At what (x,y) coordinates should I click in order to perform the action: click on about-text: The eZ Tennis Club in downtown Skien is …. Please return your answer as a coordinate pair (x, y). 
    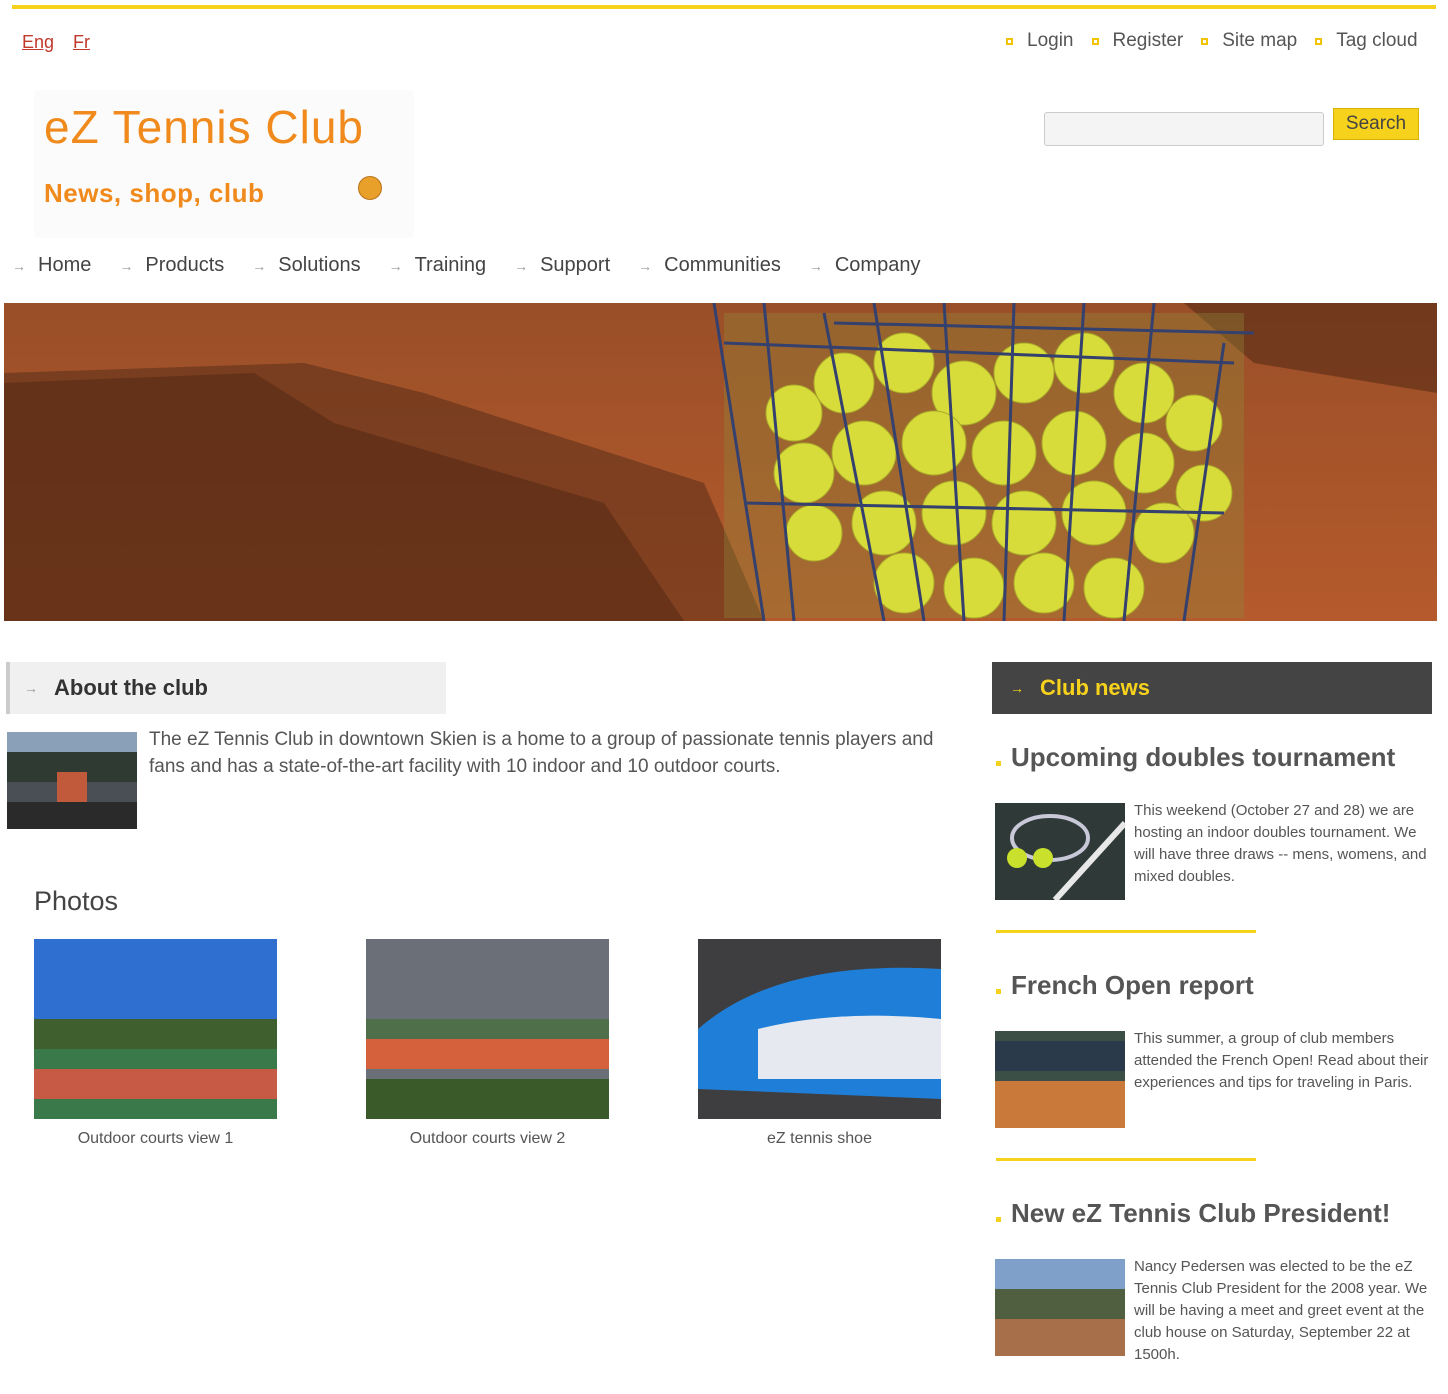
    Looking at the image, I should click on (541, 753).